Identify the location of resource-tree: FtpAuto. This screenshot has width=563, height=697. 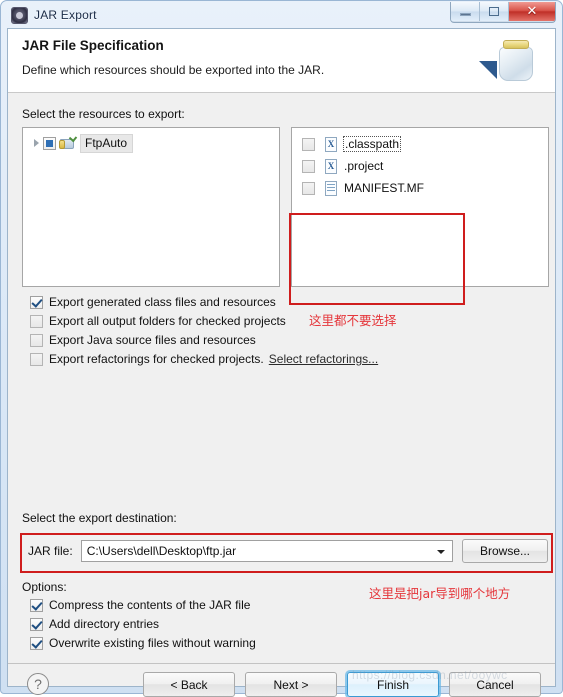
(151, 207).